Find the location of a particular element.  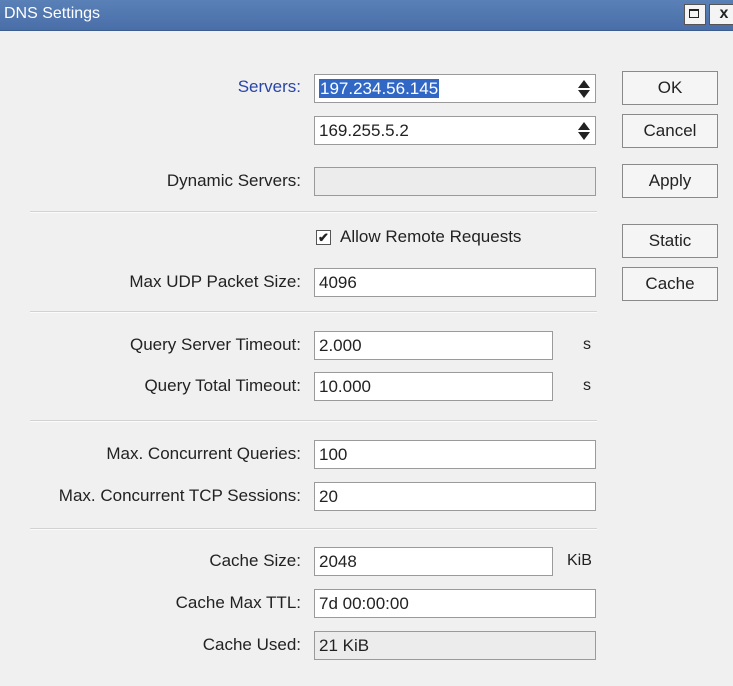

server-2-updown-icon is located at coordinates (584, 131).